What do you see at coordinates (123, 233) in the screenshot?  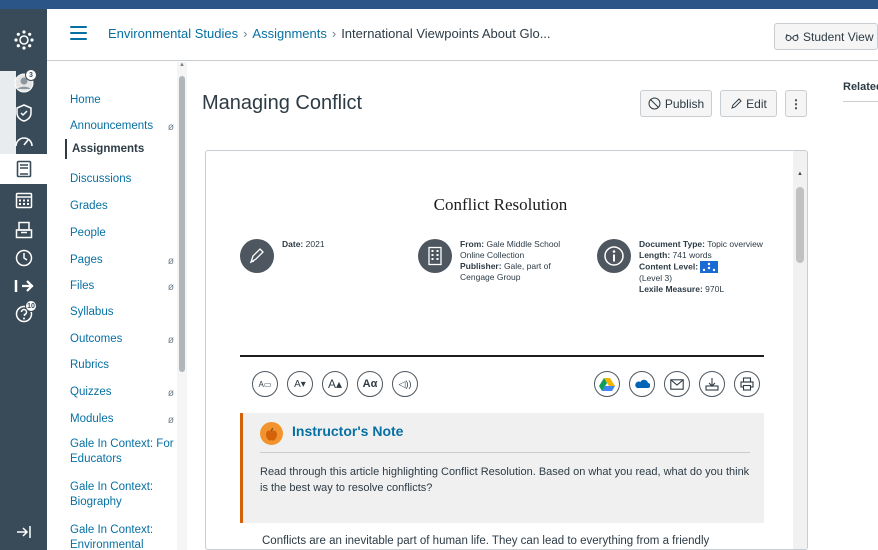 I see `course-nav-people: People` at bounding box center [123, 233].